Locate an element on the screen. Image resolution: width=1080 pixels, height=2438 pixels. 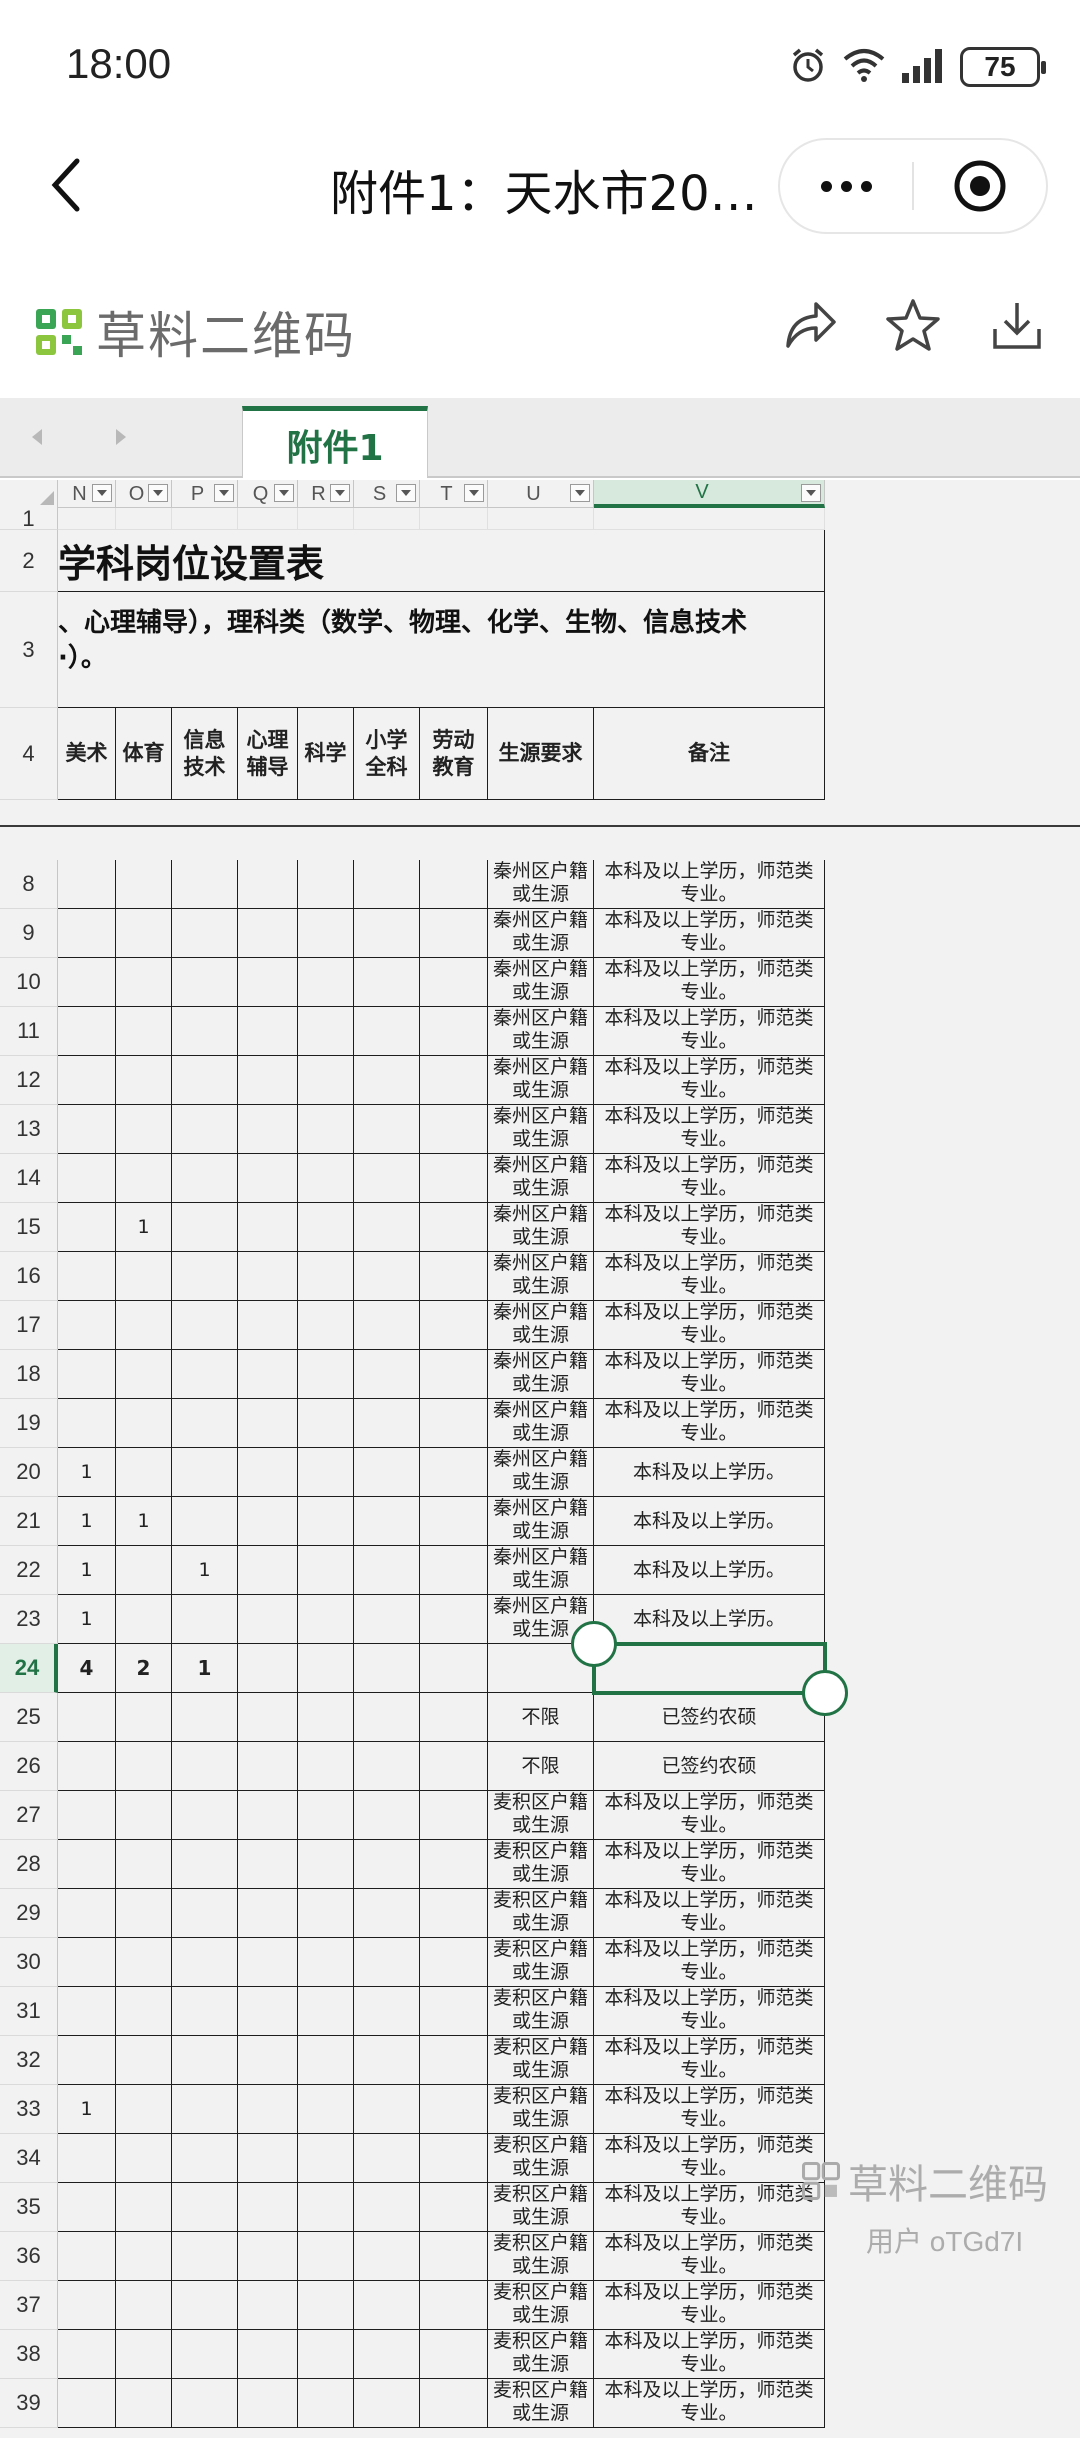
row-header: 18 is located at coordinates (29, 1374).